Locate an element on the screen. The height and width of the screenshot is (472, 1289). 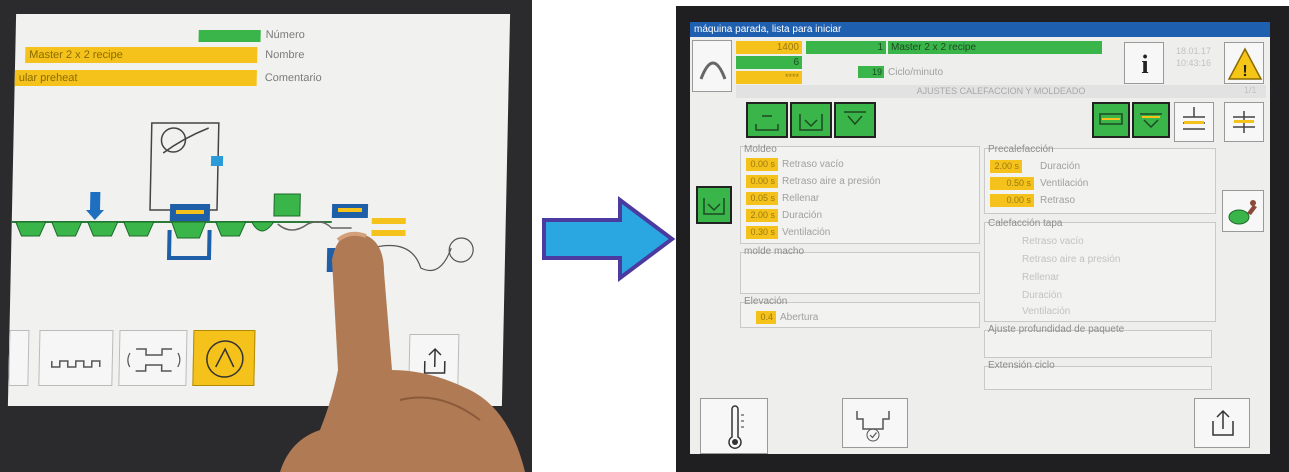
moldeo-value-0: 0.00 s is located at coordinates (762, 164).